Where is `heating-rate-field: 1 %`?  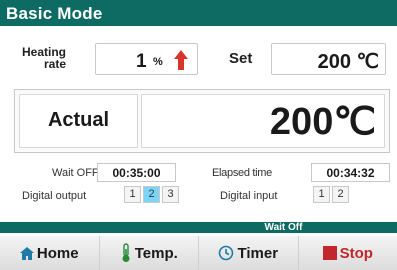
heating-rate-field: 1 % is located at coordinates (146, 59).